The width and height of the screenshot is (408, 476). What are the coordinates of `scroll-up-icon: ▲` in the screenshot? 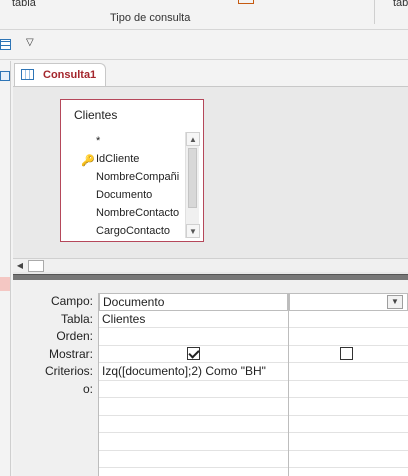 It's located at (193, 139).